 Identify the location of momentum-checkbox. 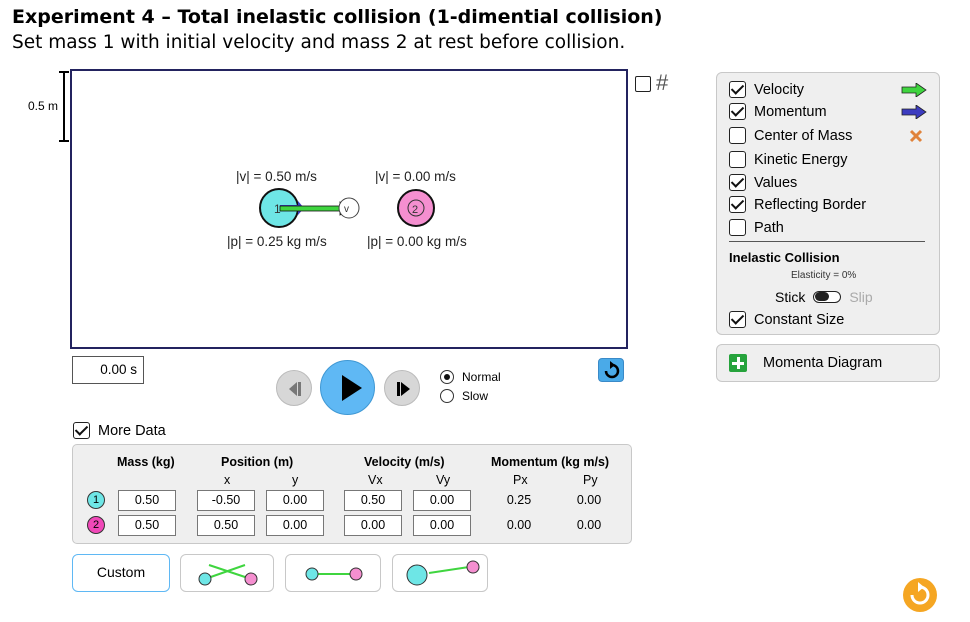
(737, 111).